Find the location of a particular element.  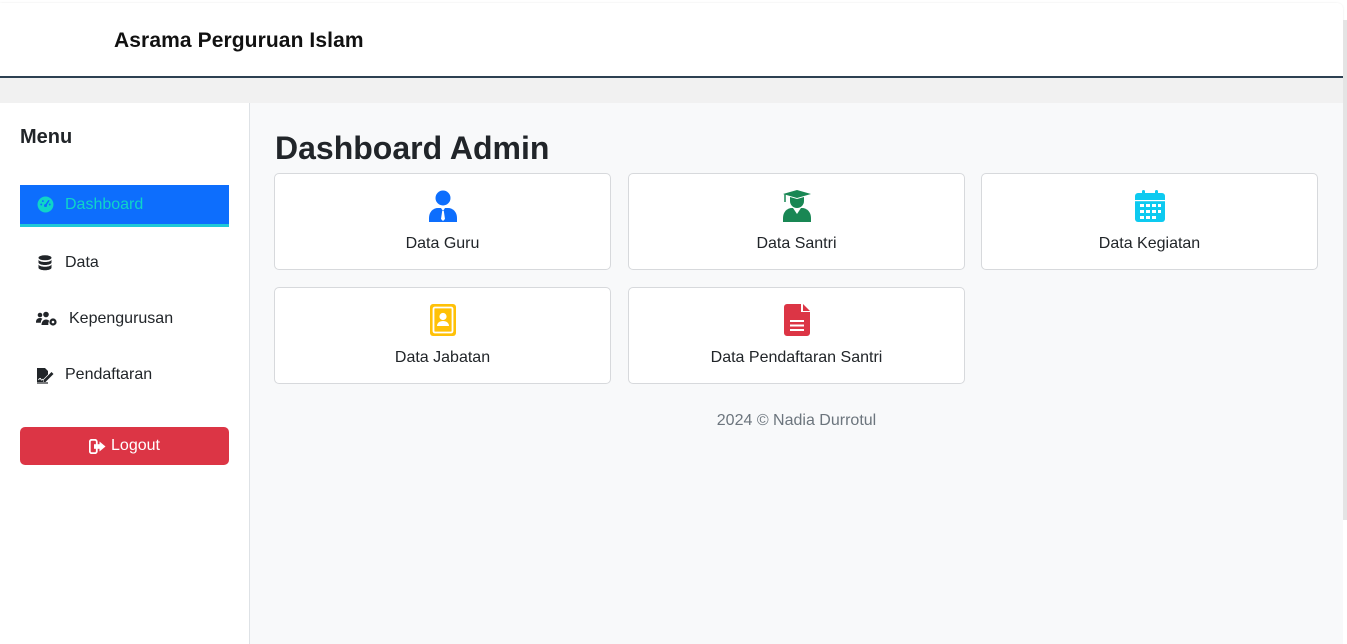

card-label: Data Kegiatan is located at coordinates (1149, 243).